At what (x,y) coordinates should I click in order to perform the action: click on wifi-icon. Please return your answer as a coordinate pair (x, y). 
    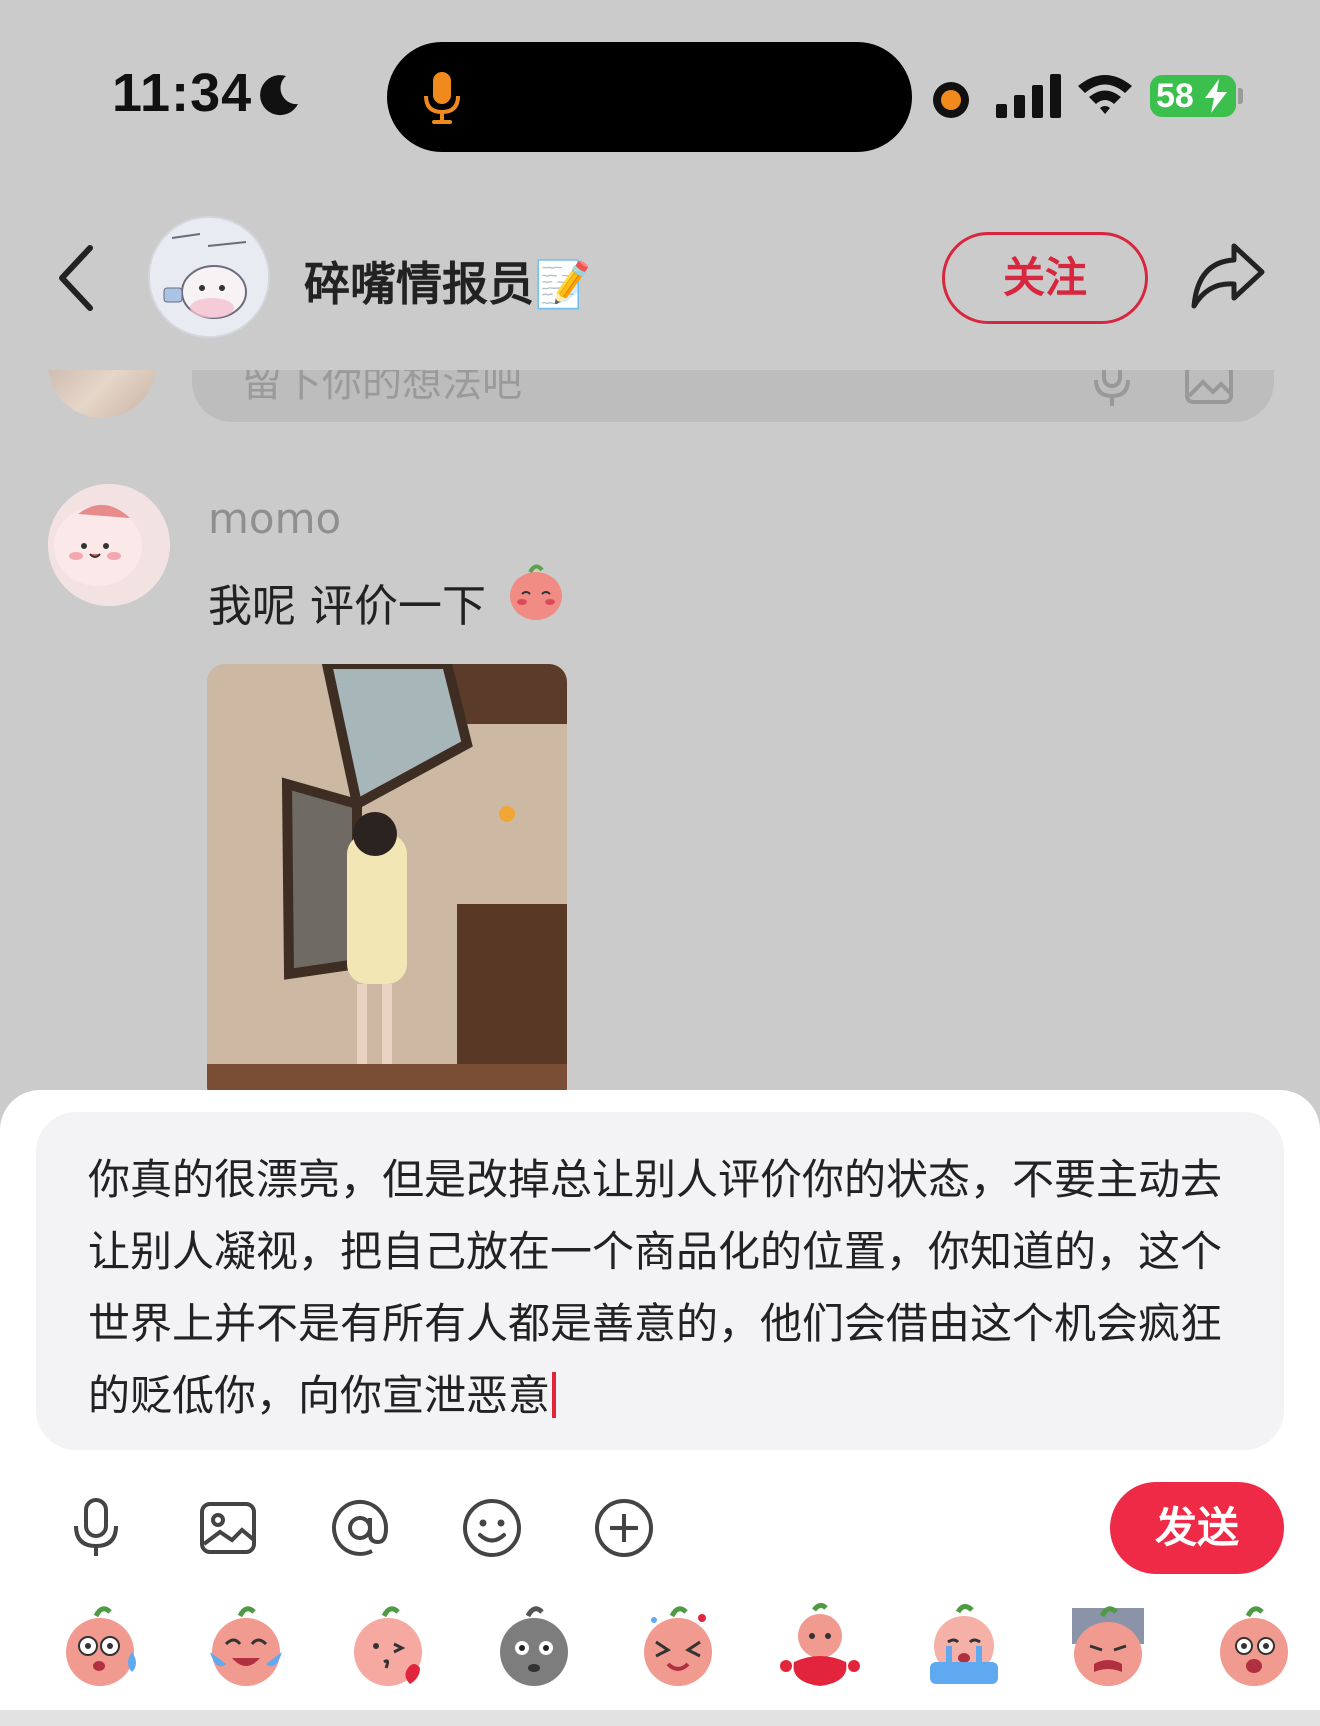
    Looking at the image, I should click on (1105, 94).